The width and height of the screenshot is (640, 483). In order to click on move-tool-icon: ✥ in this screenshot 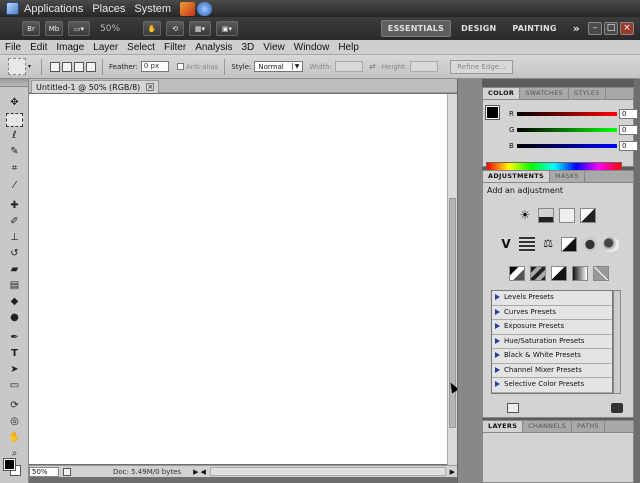, I will do `click(14, 103)`.